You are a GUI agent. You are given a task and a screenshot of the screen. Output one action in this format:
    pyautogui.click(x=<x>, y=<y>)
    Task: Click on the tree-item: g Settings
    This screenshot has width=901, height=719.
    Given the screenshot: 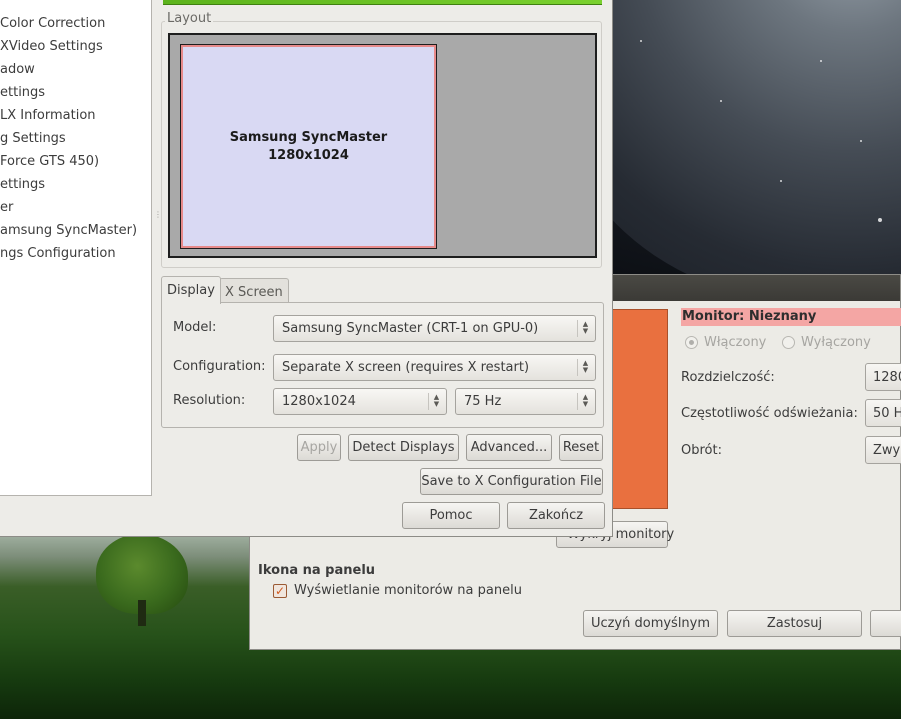 What is the action you would take?
    pyautogui.click(x=33, y=138)
    